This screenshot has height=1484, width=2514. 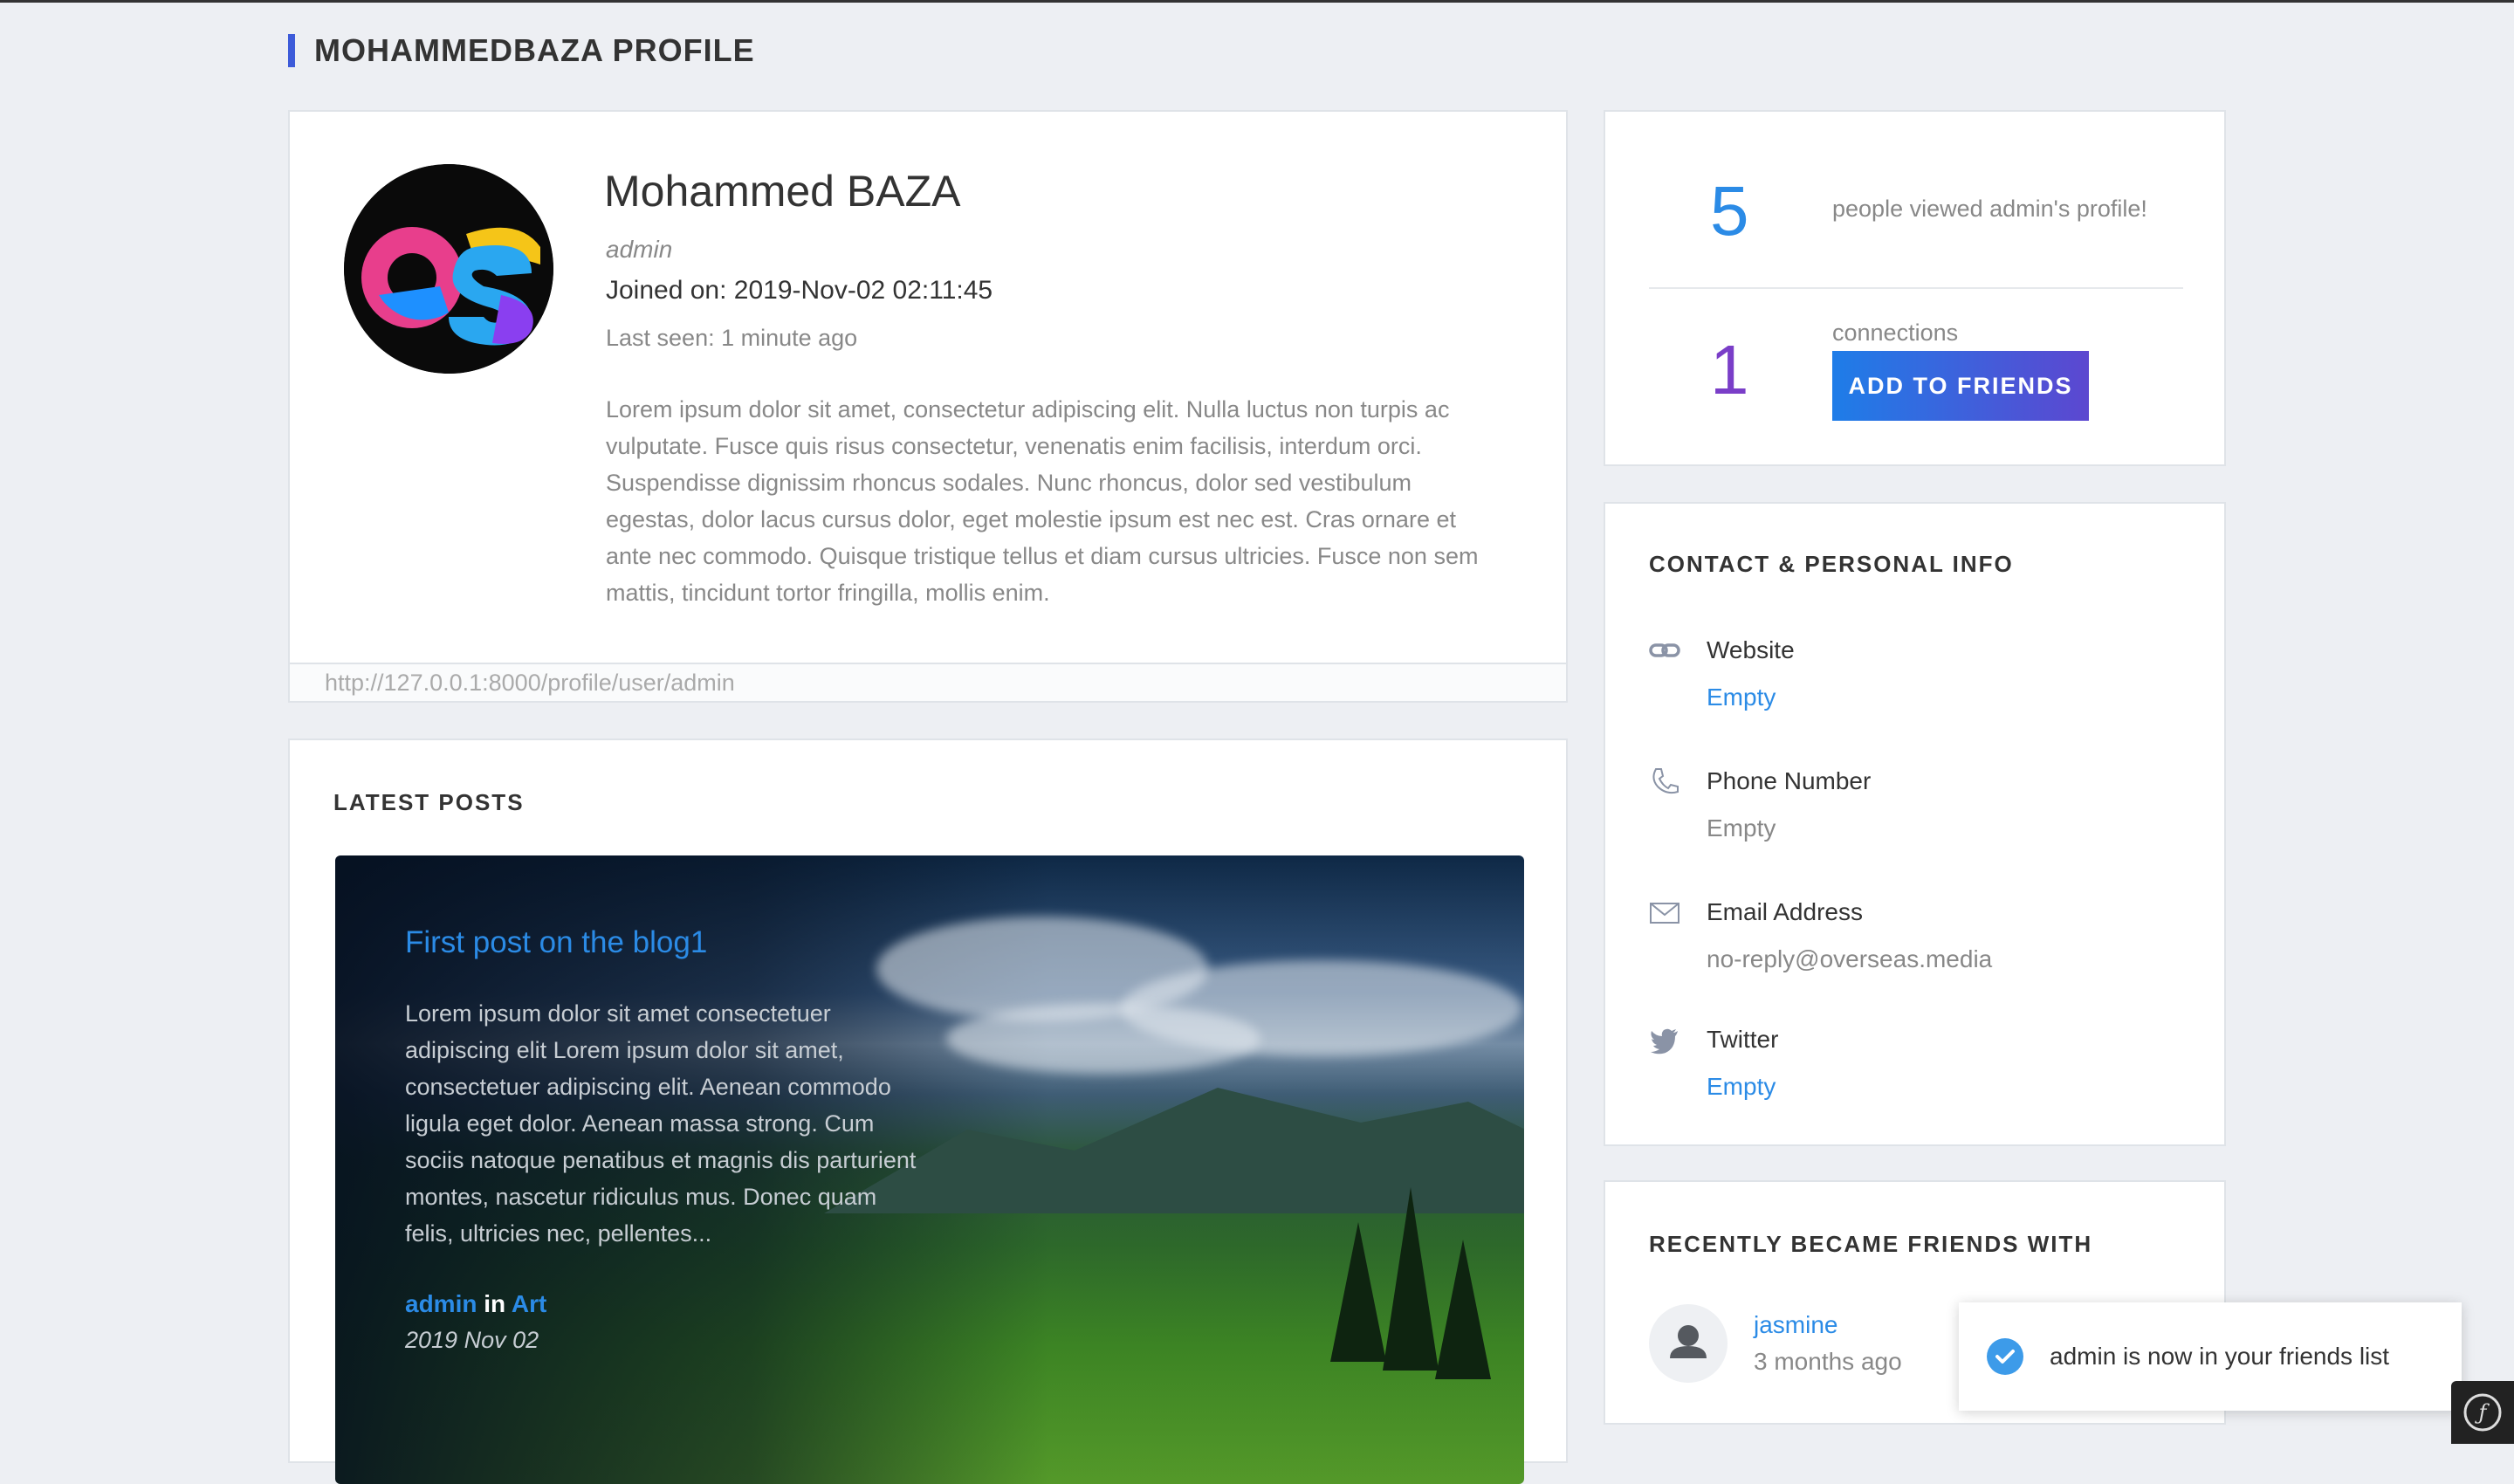 What do you see at coordinates (1831, 564) in the screenshot?
I see `contact-heading: CONTACT & PERSONAL INFO` at bounding box center [1831, 564].